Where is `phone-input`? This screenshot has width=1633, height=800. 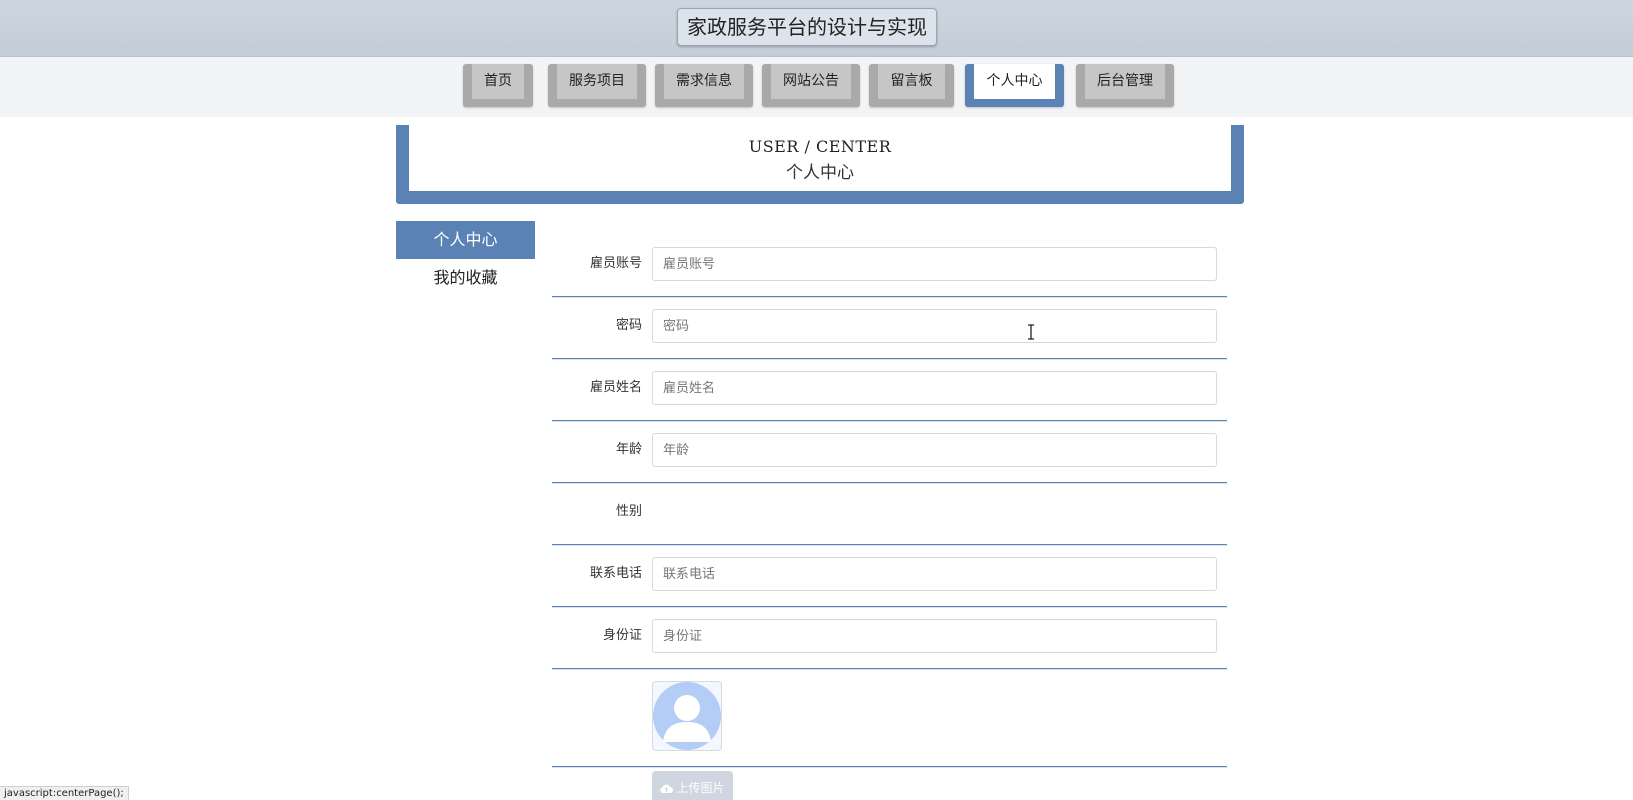 phone-input is located at coordinates (934, 574).